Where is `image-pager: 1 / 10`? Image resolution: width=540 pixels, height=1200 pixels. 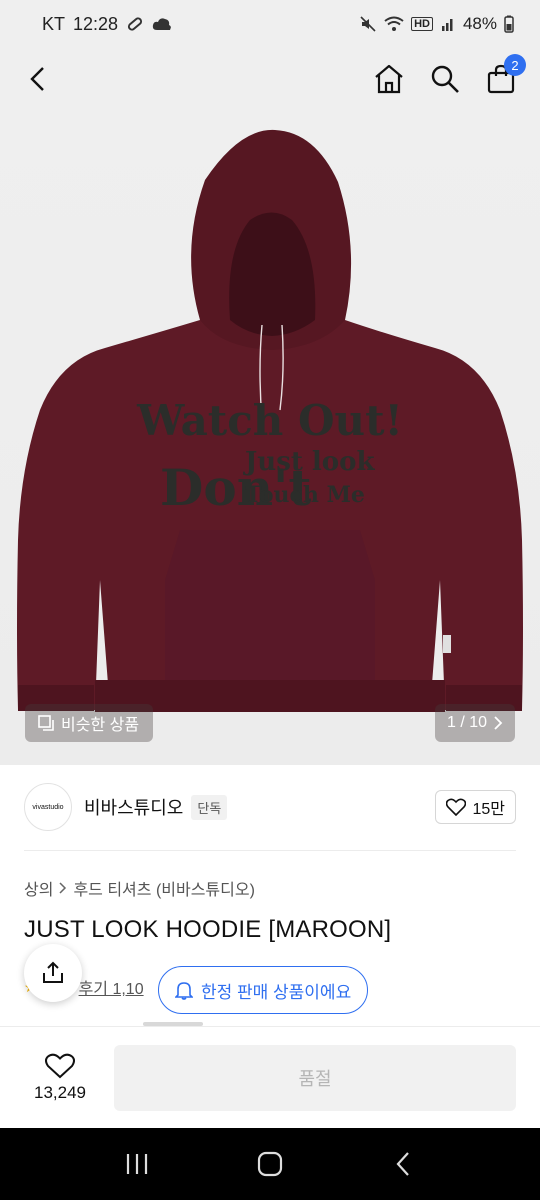
image-pager: 1 / 10 is located at coordinates (474, 723).